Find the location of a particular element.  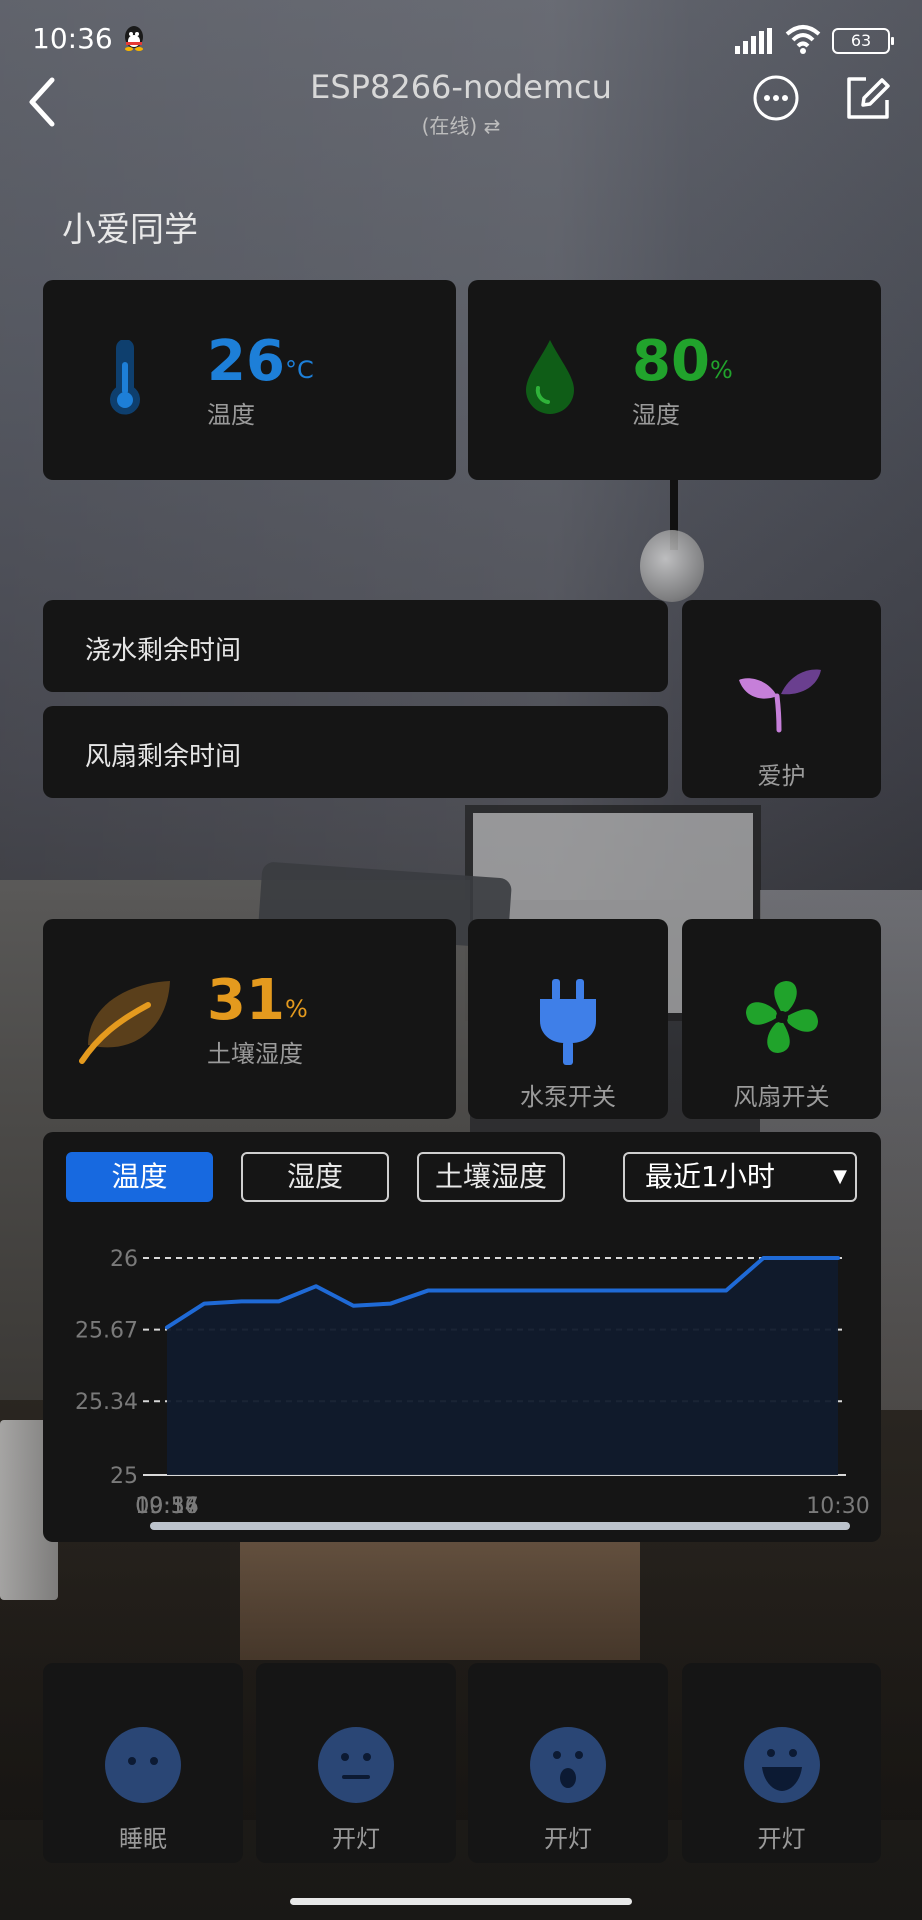

chart-y-tick-label: 25.67 is located at coordinates (106, 1331).